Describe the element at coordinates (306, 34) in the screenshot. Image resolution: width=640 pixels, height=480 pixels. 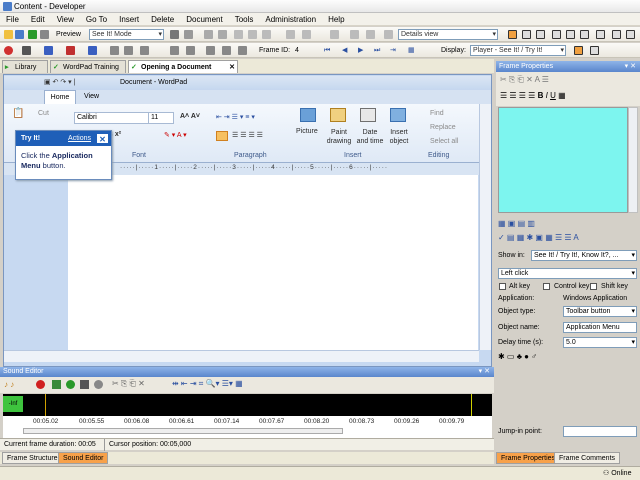
I see `tool-icon` at that location.